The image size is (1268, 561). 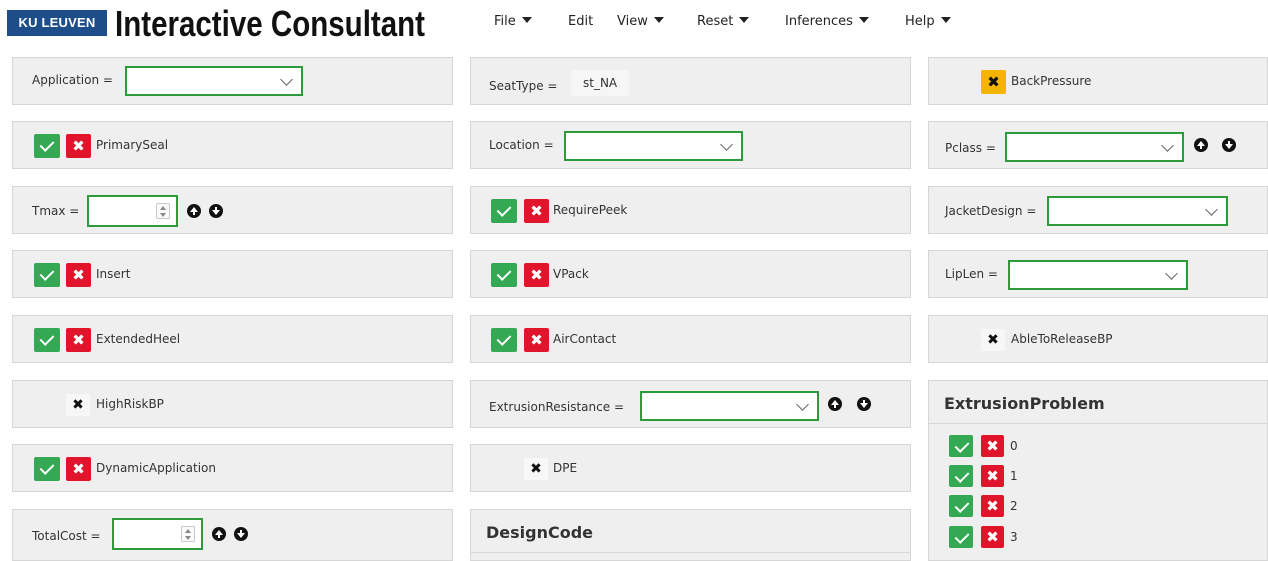 I want to click on reject-insert-button: ✖, so click(x=78, y=275).